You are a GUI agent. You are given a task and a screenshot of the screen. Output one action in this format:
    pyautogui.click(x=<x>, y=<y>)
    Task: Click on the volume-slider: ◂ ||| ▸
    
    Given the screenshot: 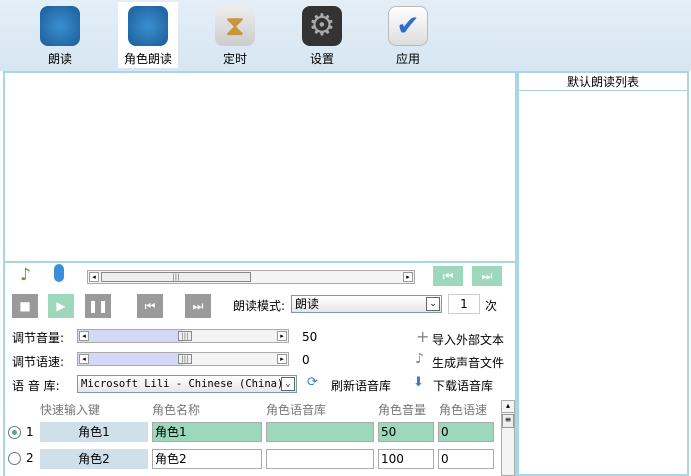 What is the action you would take?
    pyautogui.click(x=183, y=336)
    